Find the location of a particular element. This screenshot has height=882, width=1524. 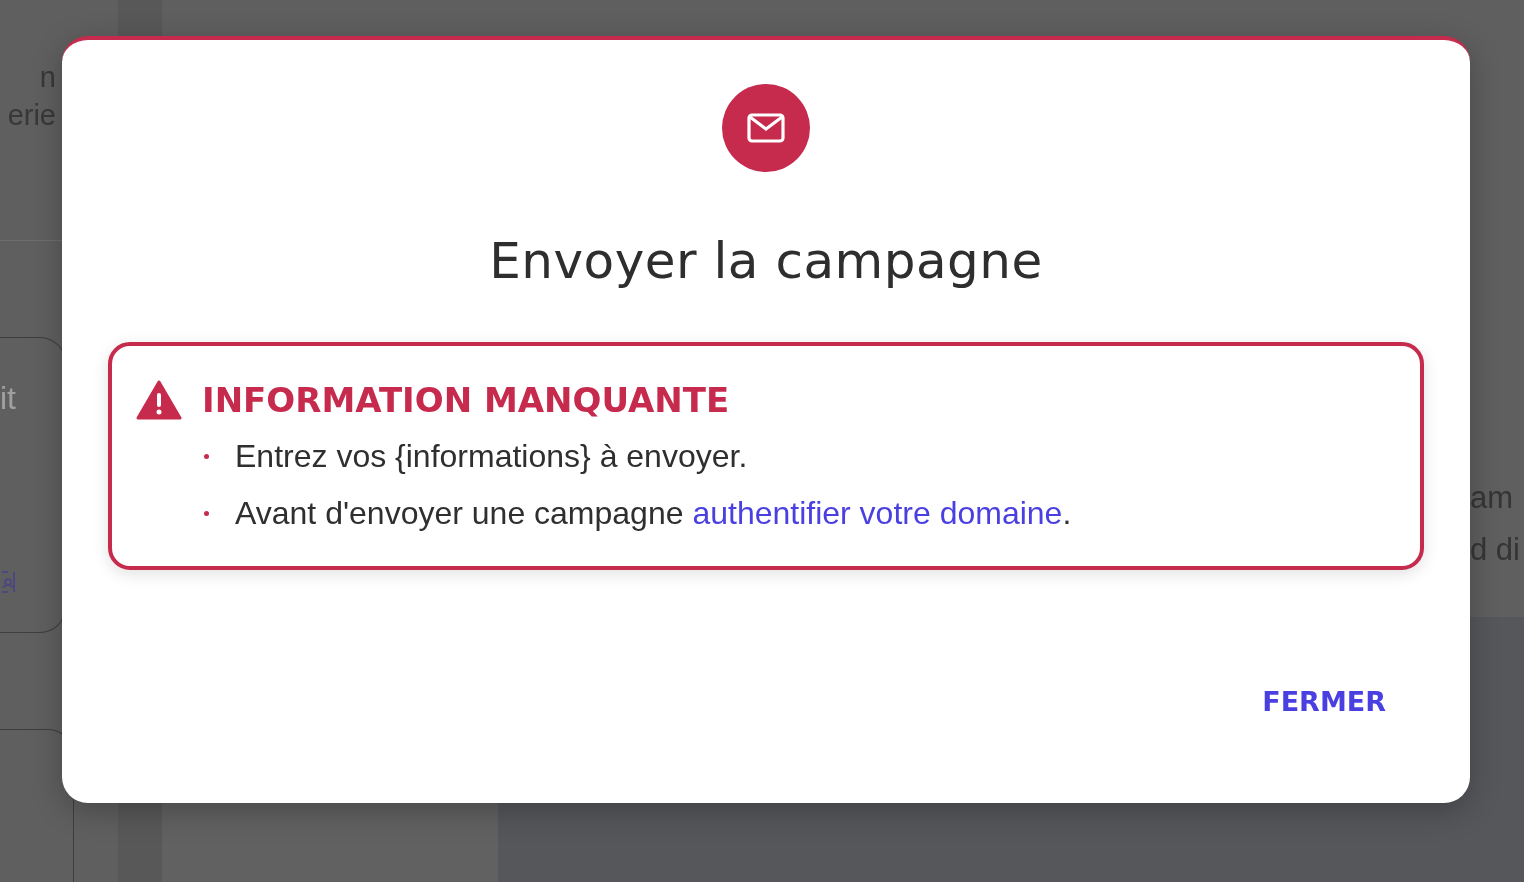

warning-icon is located at coordinates (159, 400).